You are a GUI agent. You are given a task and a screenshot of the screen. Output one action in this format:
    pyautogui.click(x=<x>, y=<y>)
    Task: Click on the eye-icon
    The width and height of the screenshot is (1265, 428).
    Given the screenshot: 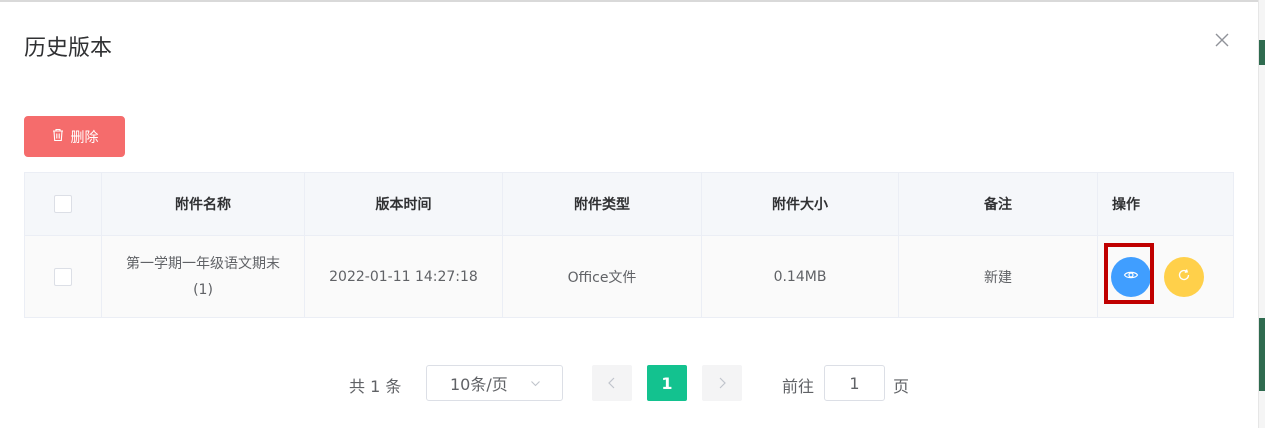 What is the action you would take?
    pyautogui.click(x=1131, y=277)
    